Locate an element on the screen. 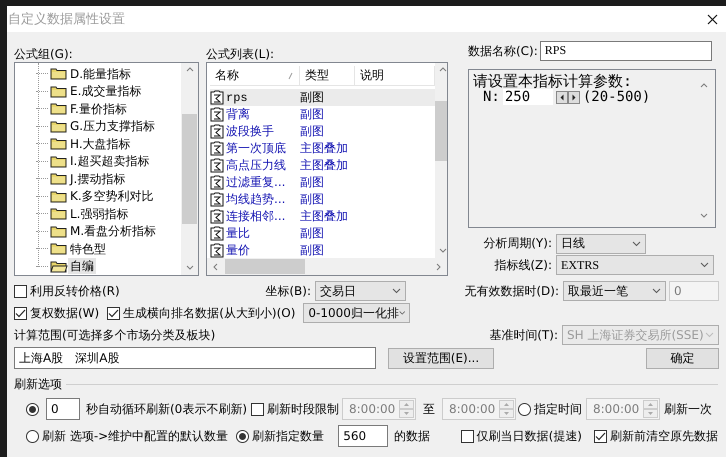  tree-item: E.成交量指标 is located at coordinates (106, 91).